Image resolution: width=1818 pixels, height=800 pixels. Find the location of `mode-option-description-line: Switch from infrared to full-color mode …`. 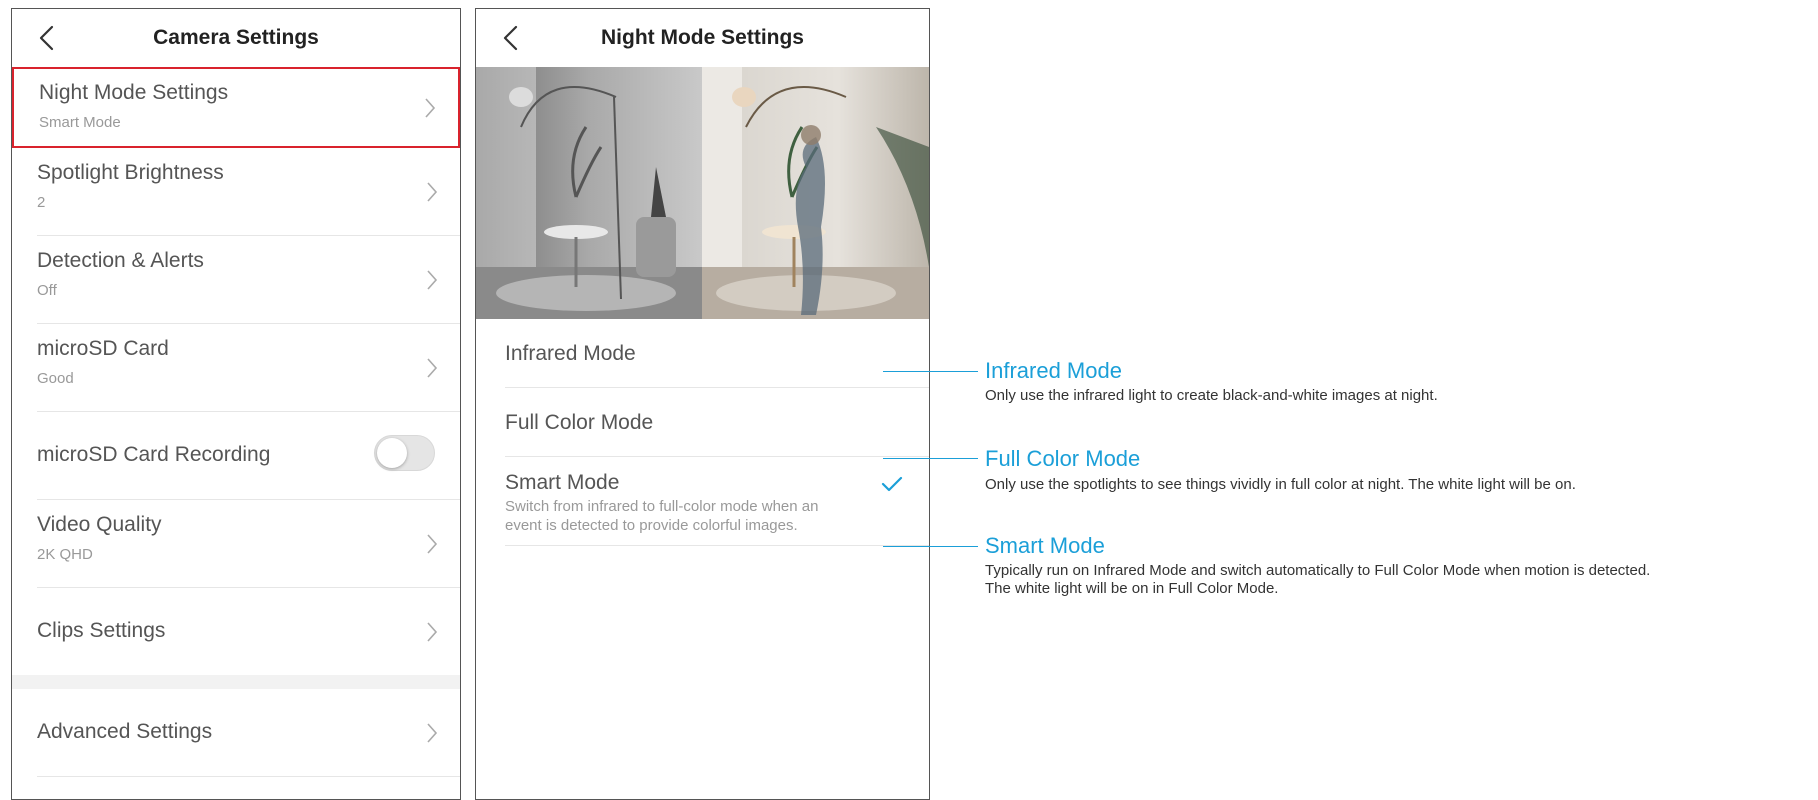

mode-option-description-line: Switch from infrared to full-color mode … is located at coordinates (662, 506).